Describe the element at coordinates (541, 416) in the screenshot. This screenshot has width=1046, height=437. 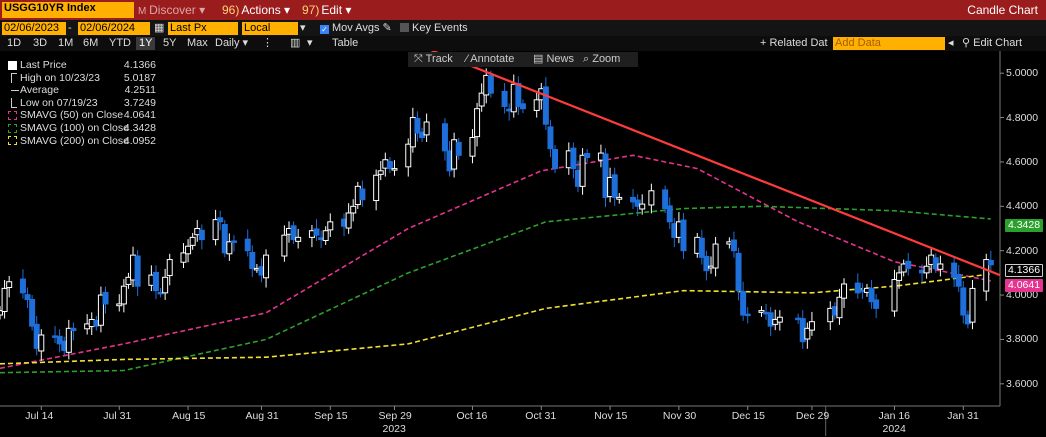
I see `x-tick-label: Oct 31` at that location.